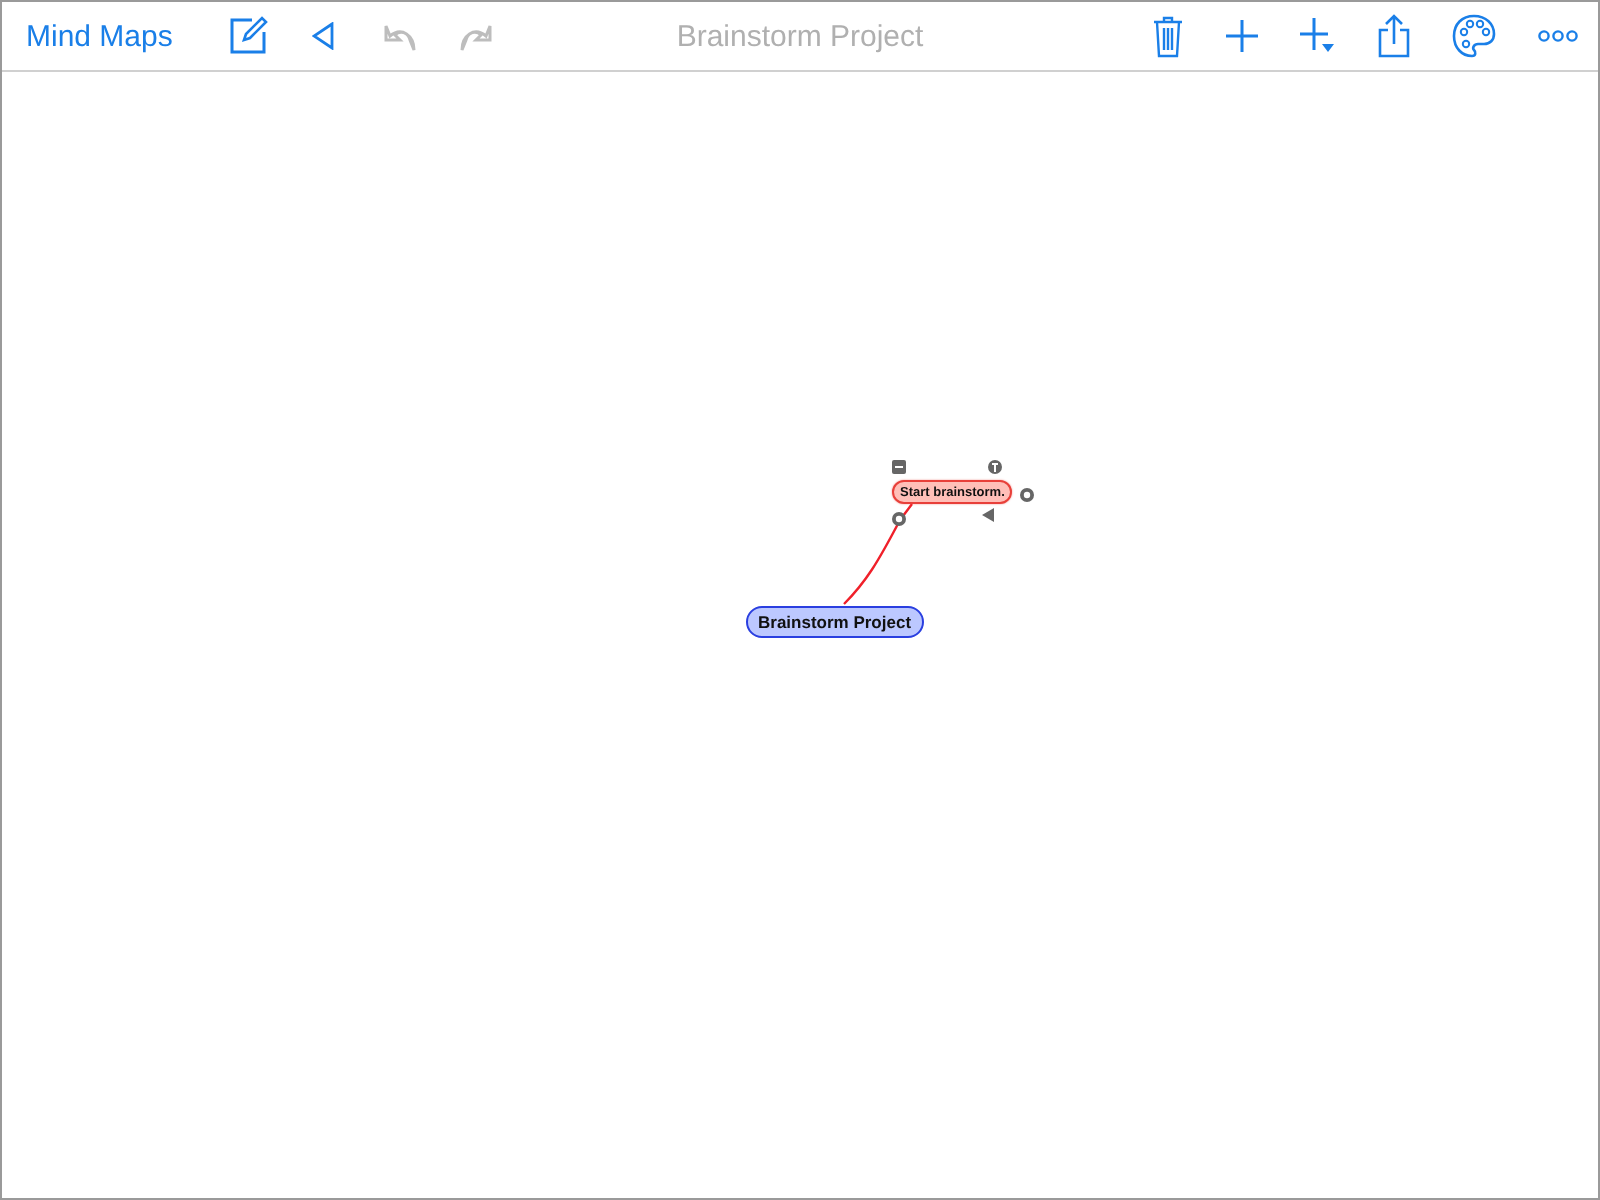 Image resolution: width=1600 pixels, height=1200 pixels. I want to click on more-icon, so click(1558, 36).